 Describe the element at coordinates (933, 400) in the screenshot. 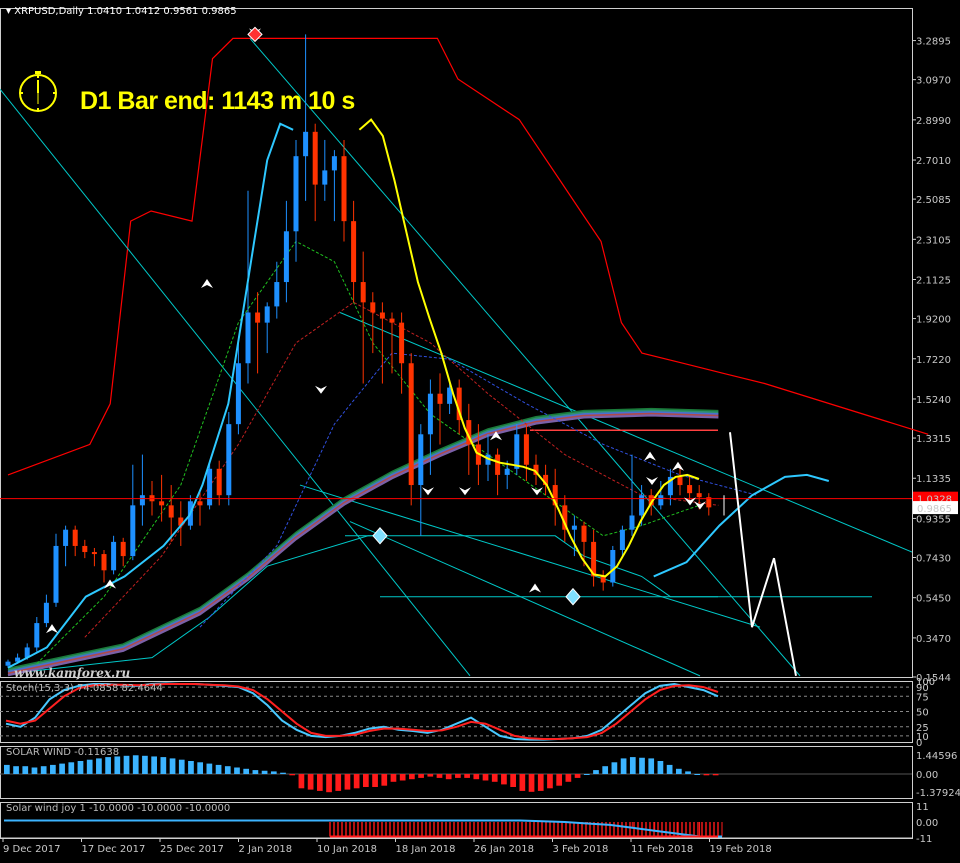

I see `price-tick-label: 1.5240` at that location.